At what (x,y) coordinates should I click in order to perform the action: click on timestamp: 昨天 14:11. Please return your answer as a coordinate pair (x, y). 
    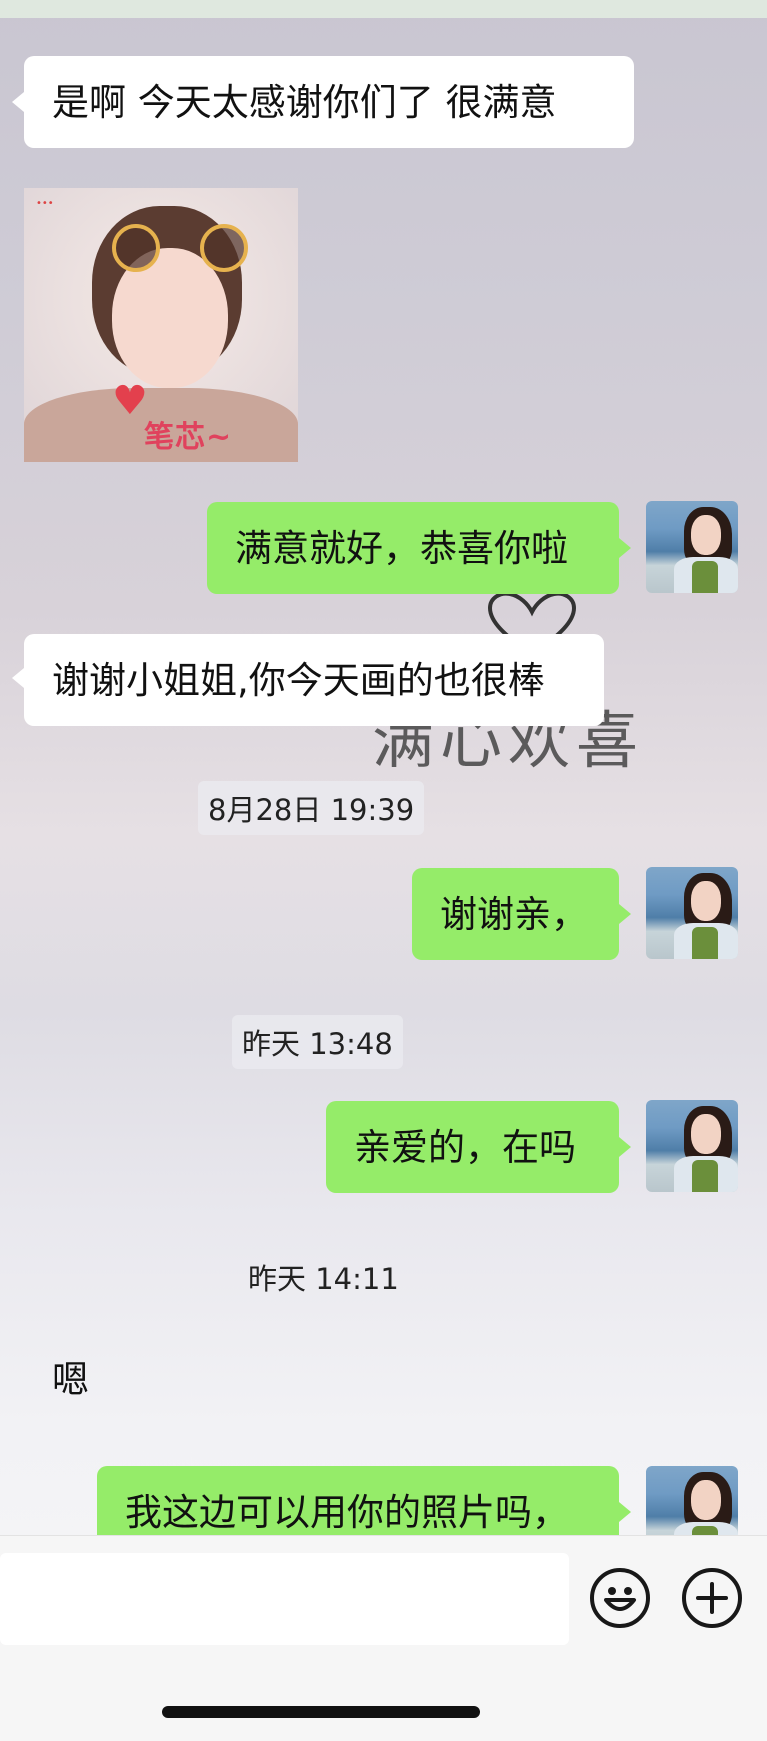
    Looking at the image, I should click on (323, 1279).